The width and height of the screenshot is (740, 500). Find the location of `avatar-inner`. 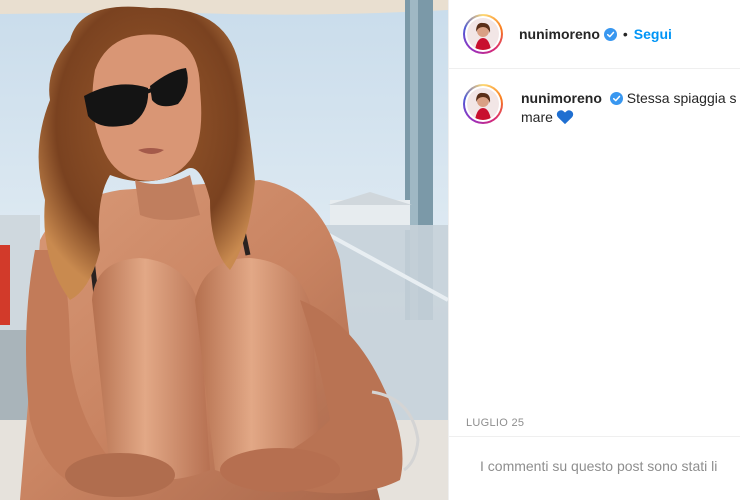

avatar-inner is located at coordinates (483, 34).